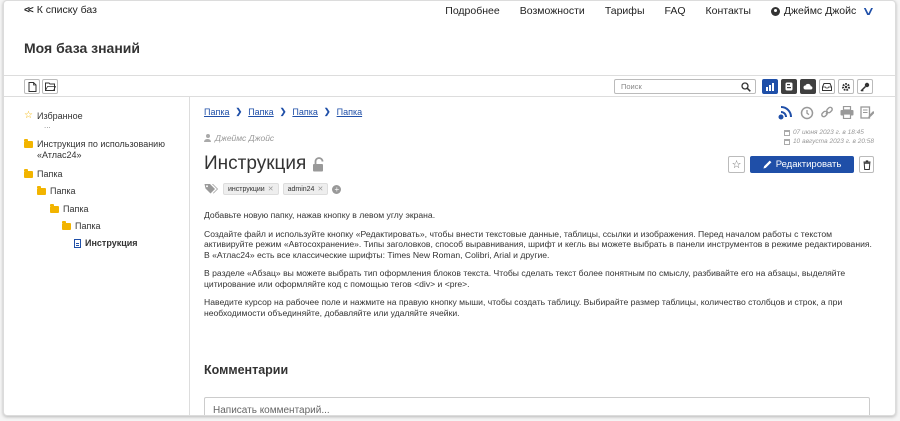 This screenshot has width=900, height=421. What do you see at coordinates (675, 11) in the screenshot?
I see `nav-link-faq: FAQ` at bounding box center [675, 11].